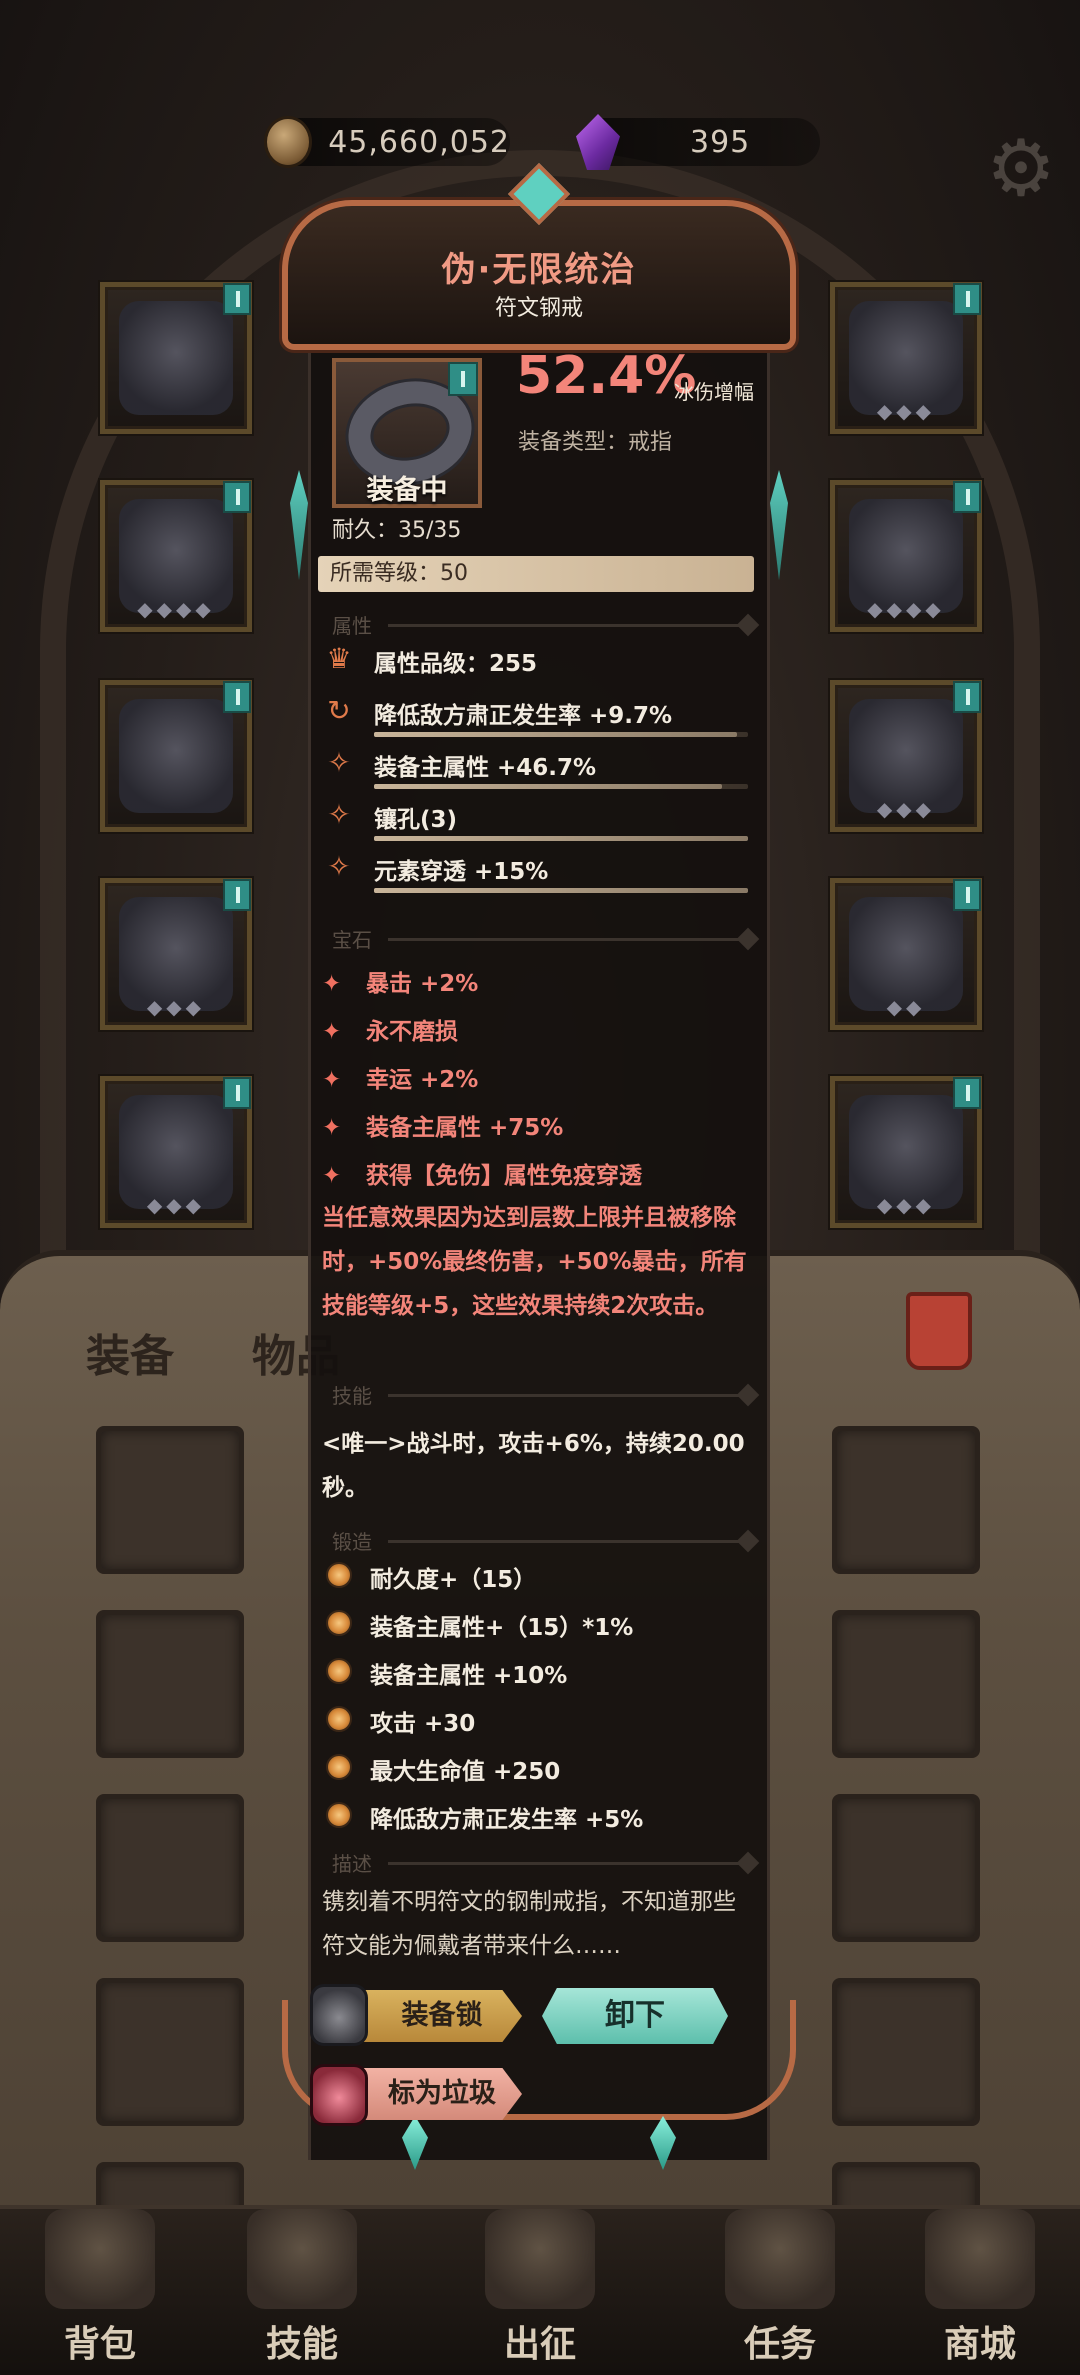 Image resolution: width=1080 pixels, height=2375 pixels. I want to click on forge-text: 最大生命值 +250, so click(465, 1772).